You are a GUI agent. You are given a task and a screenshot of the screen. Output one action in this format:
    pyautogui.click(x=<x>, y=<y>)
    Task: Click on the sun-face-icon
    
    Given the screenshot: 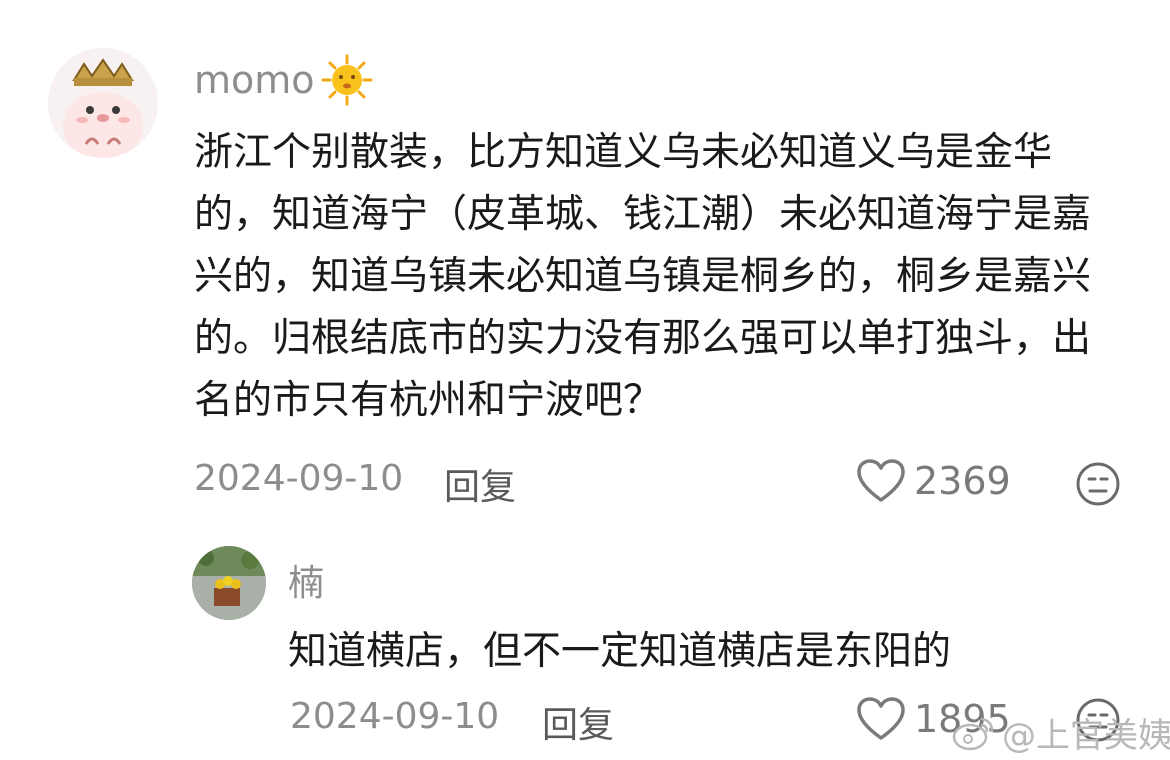 What is the action you would take?
    pyautogui.click(x=347, y=80)
    